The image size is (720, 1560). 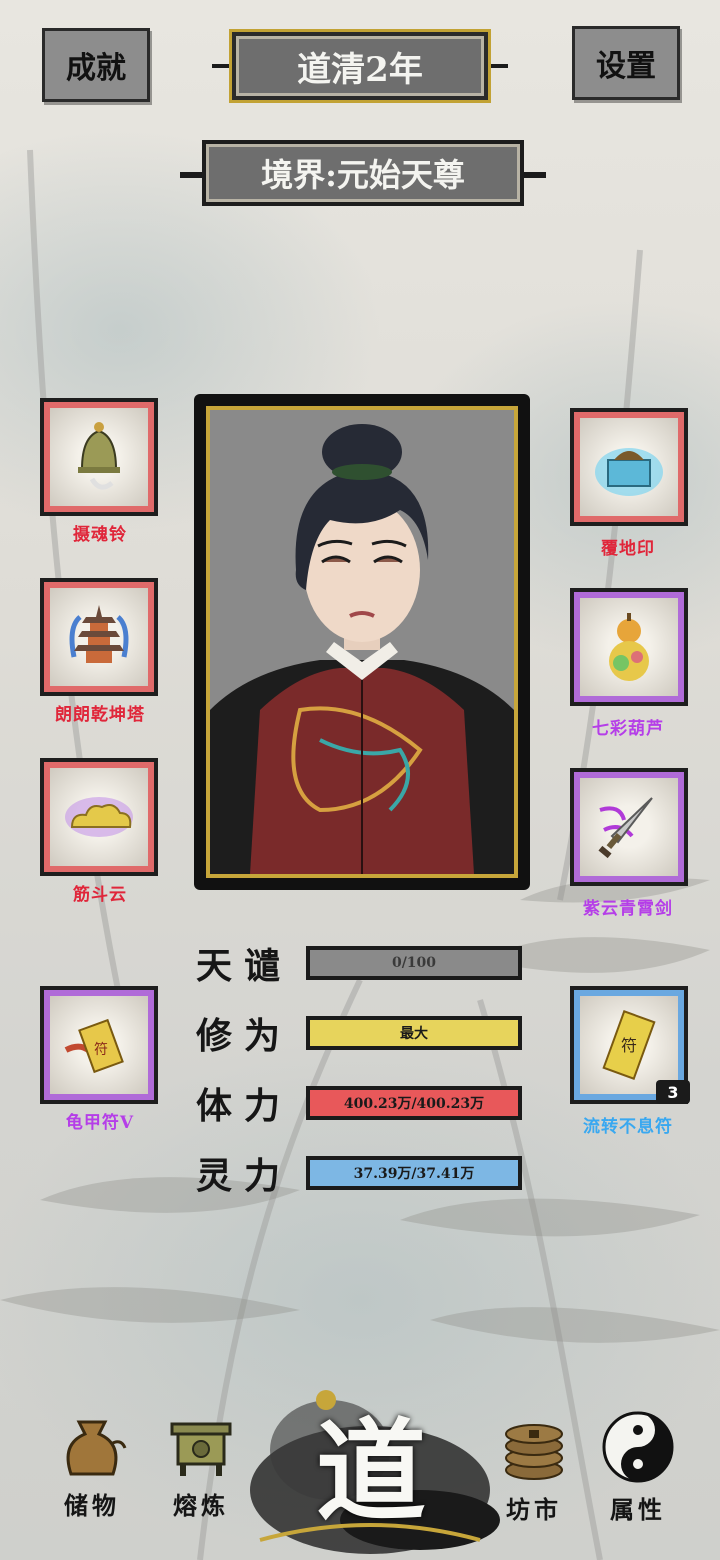 What do you see at coordinates (628, 909) in the screenshot?
I see `item-label: 紫云青霄剑` at bounding box center [628, 909].